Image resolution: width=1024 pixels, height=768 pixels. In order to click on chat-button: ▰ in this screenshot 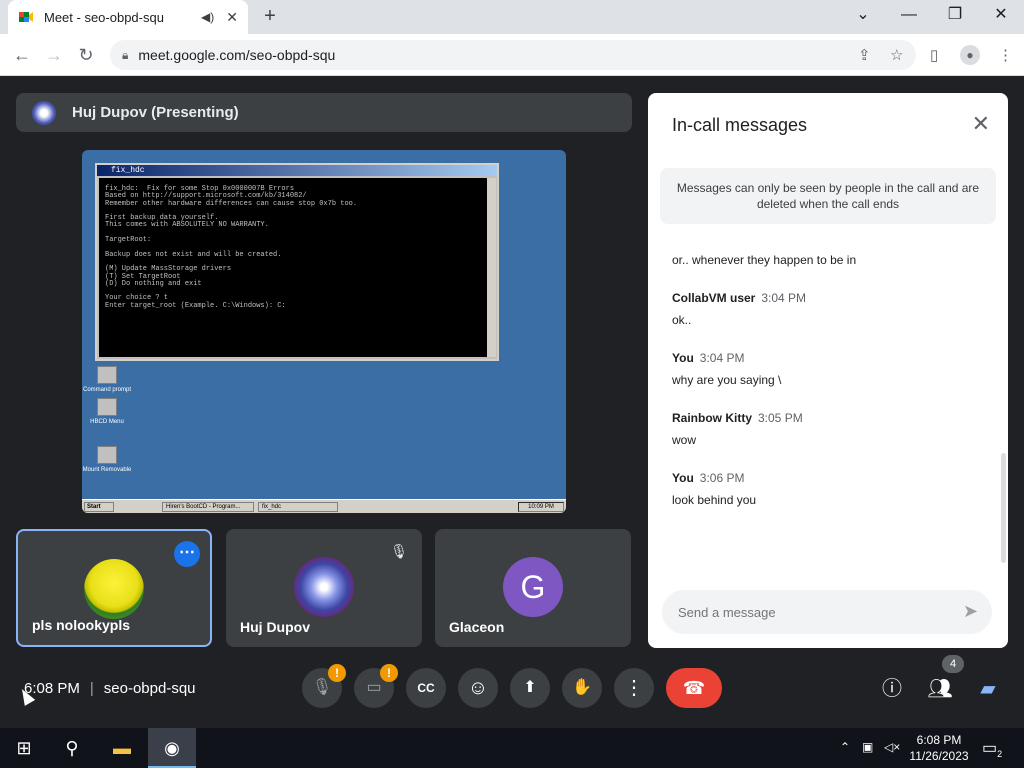, I will do `click(988, 689)`.